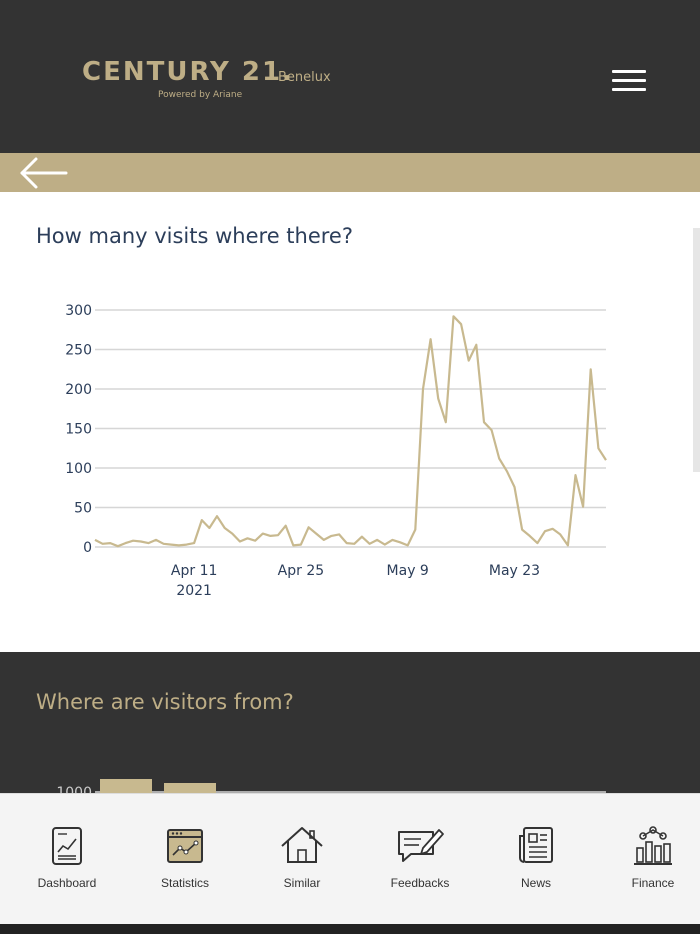  What do you see at coordinates (535, 883) in the screenshot?
I see `nav-label-news: News` at bounding box center [535, 883].